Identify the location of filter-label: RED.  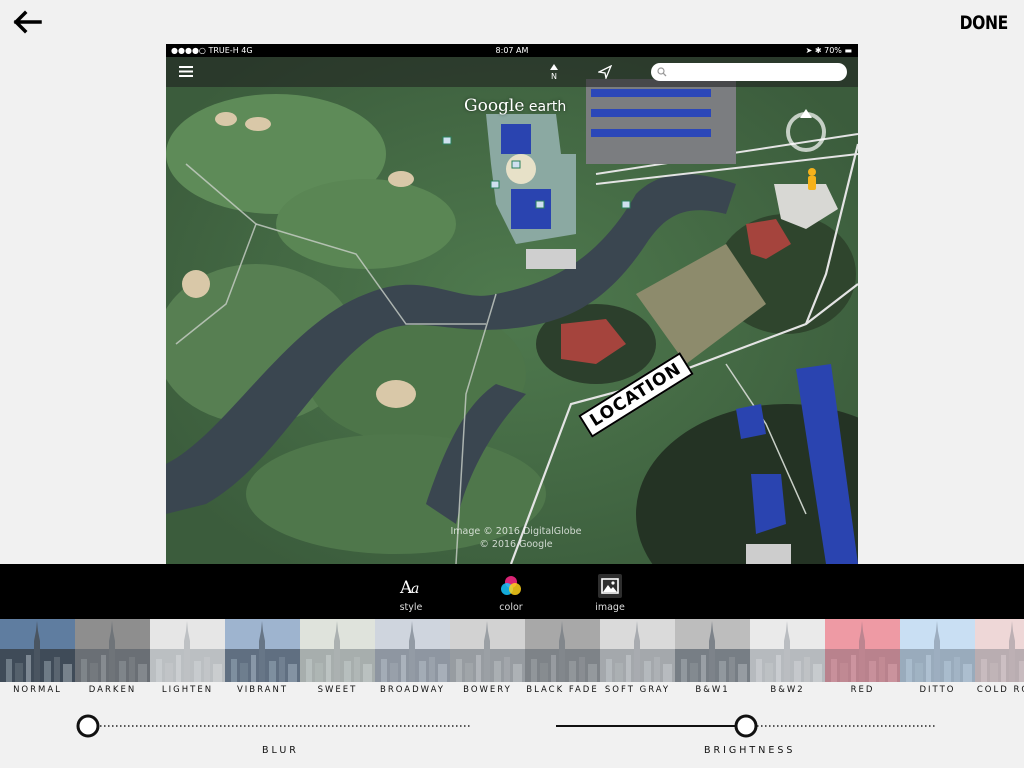
(862, 690).